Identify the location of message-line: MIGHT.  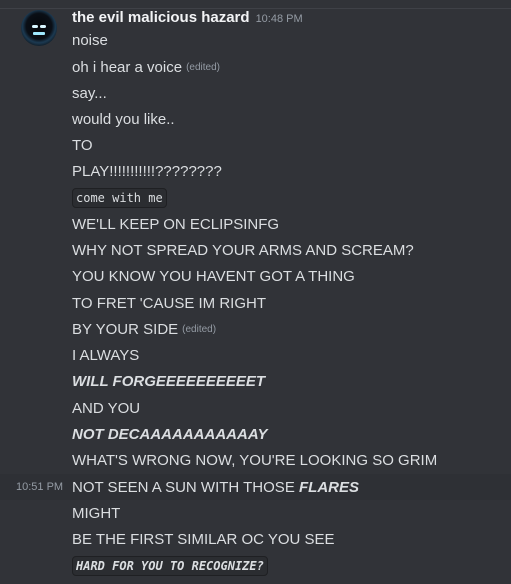
(255, 513).